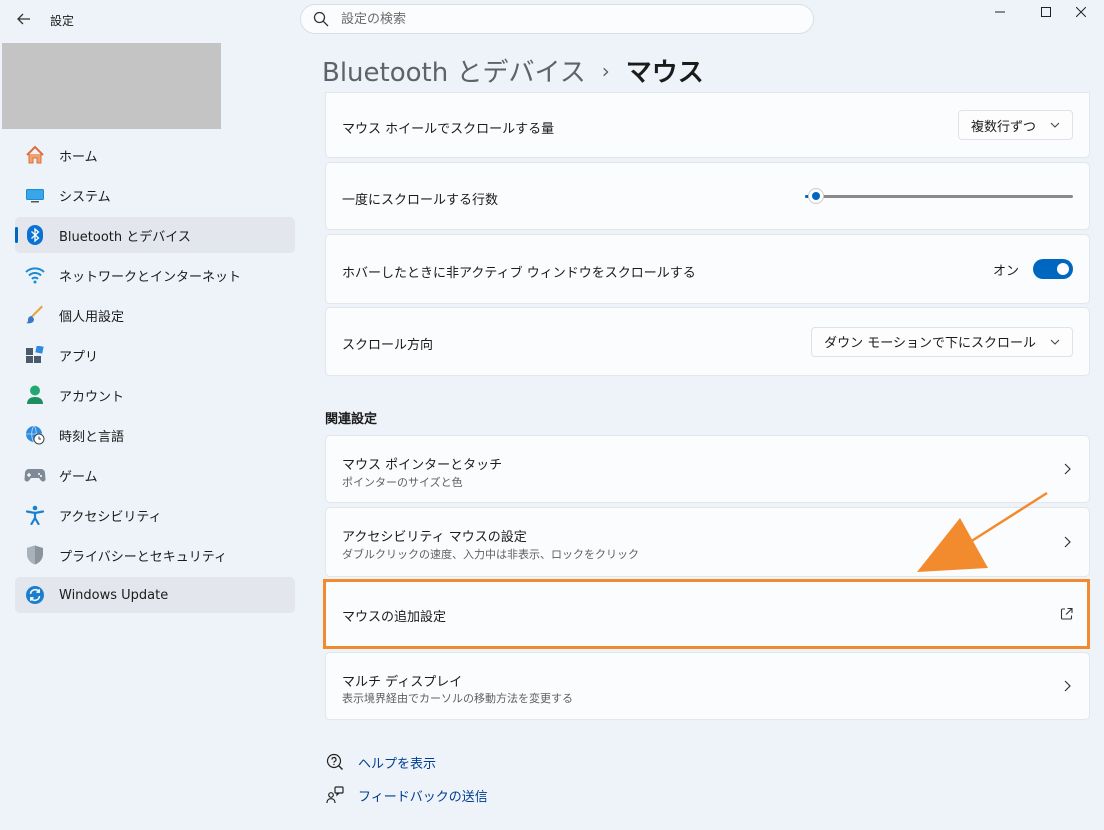  Describe the element at coordinates (1066, 614) in the screenshot. I see `external-link-icon` at that location.